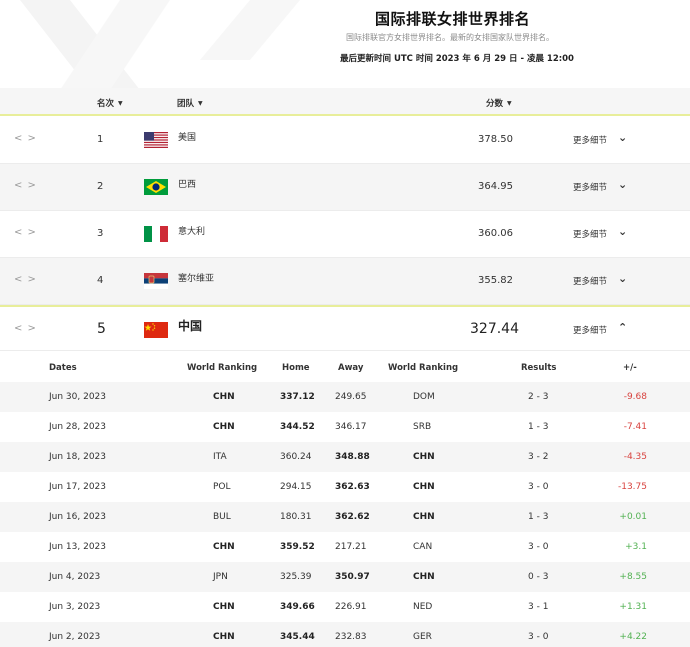 The height and width of the screenshot is (647, 690). Describe the element at coordinates (63, 368) in the screenshot. I see `dates-header: Dates` at that location.